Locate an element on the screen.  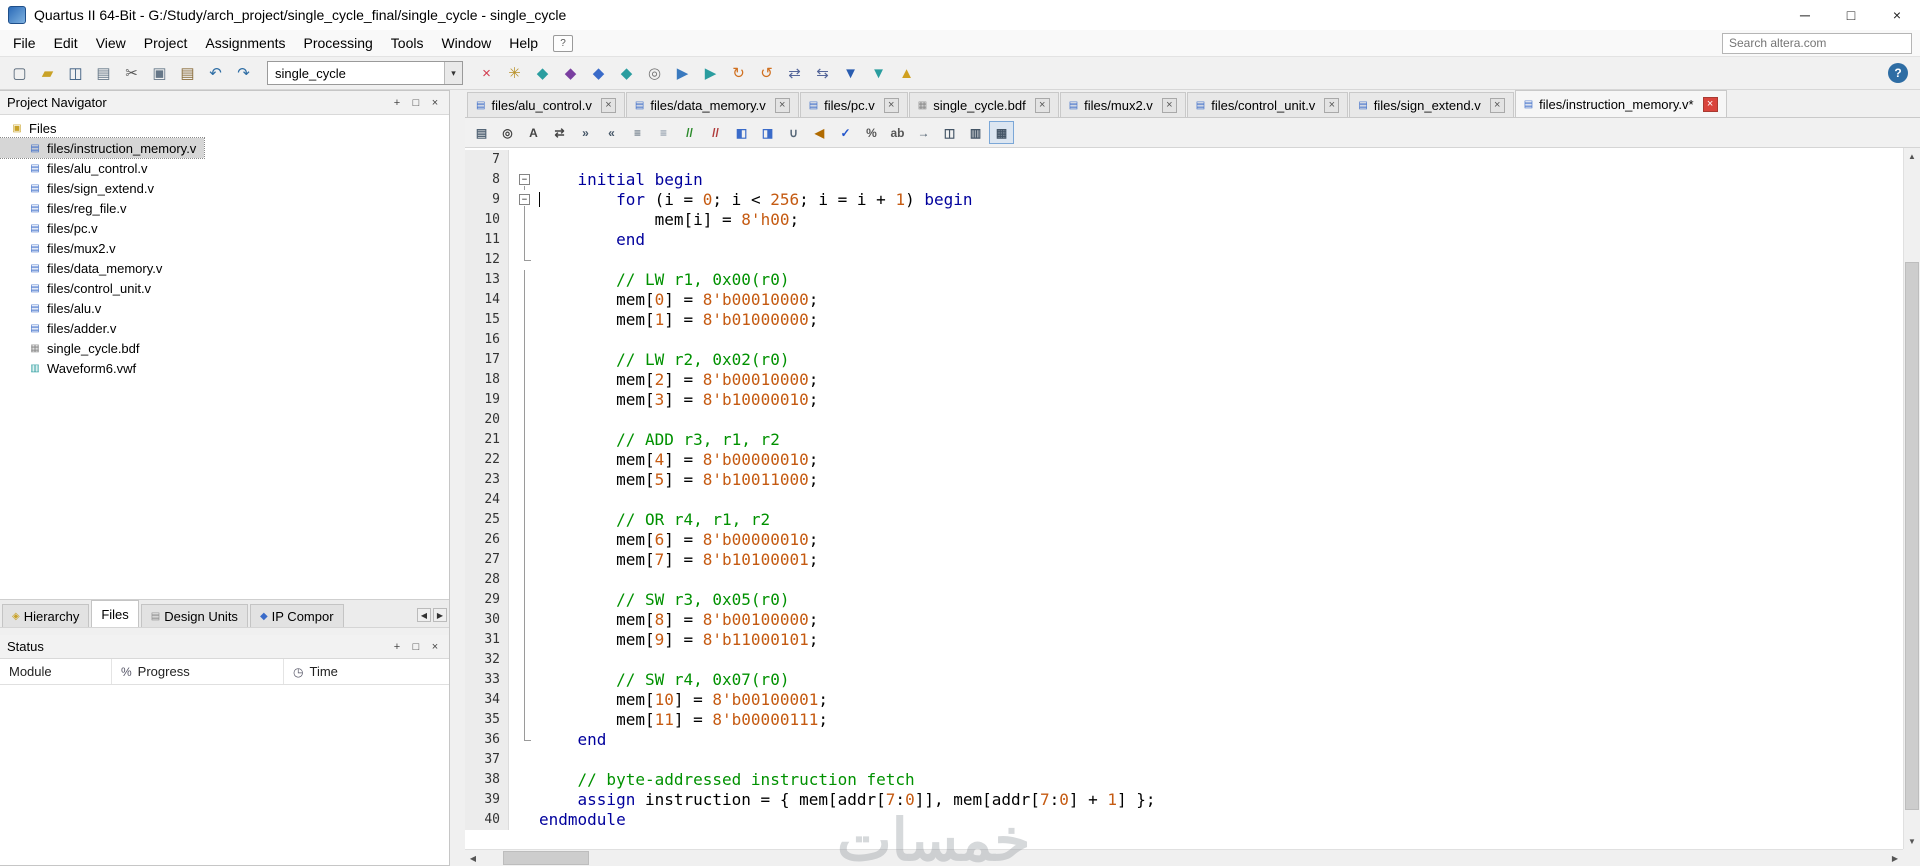
assignment-editor-icon: ✳ is located at coordinates (514, 73).